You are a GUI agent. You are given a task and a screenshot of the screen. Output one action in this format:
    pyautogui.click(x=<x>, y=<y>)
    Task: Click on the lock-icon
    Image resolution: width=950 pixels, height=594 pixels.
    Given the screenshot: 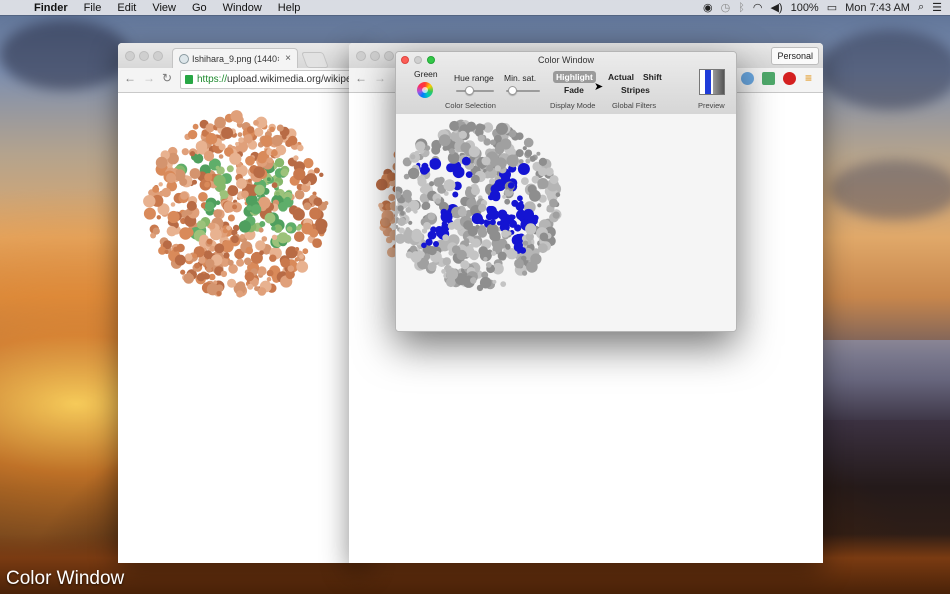 What is the action you would take?
    pyautogui.click(x=189, y=79)
    